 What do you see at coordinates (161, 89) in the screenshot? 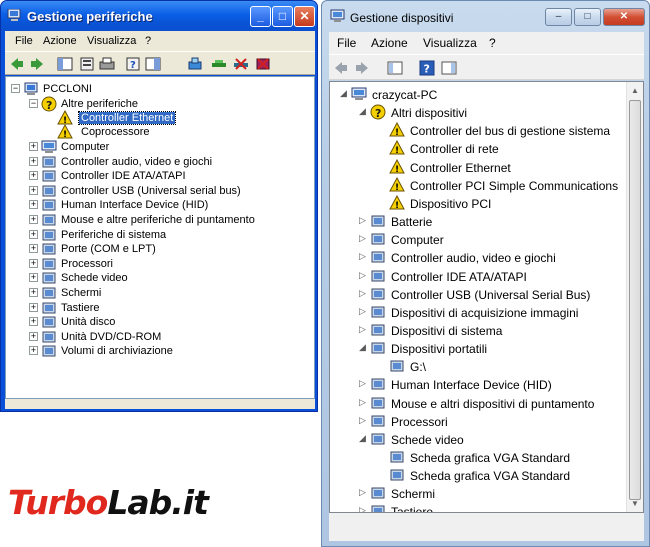
I see `xp-tree-root: − PCCLONI` at bounding box center [161, 89].